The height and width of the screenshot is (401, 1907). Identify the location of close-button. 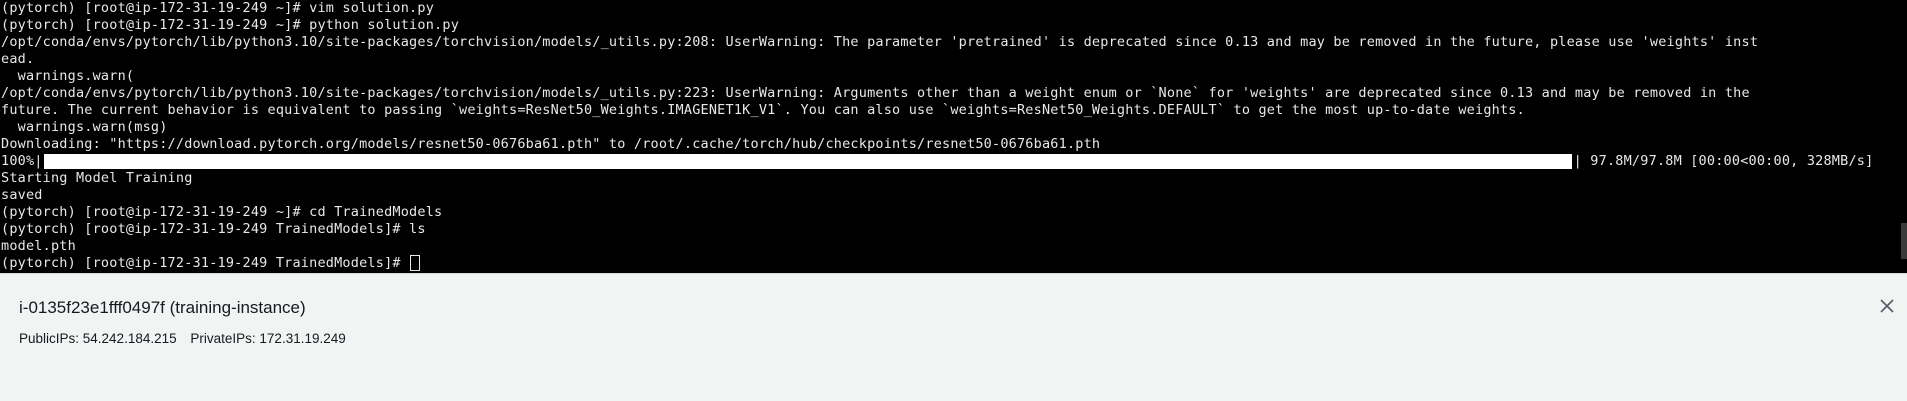
(1887, 306).